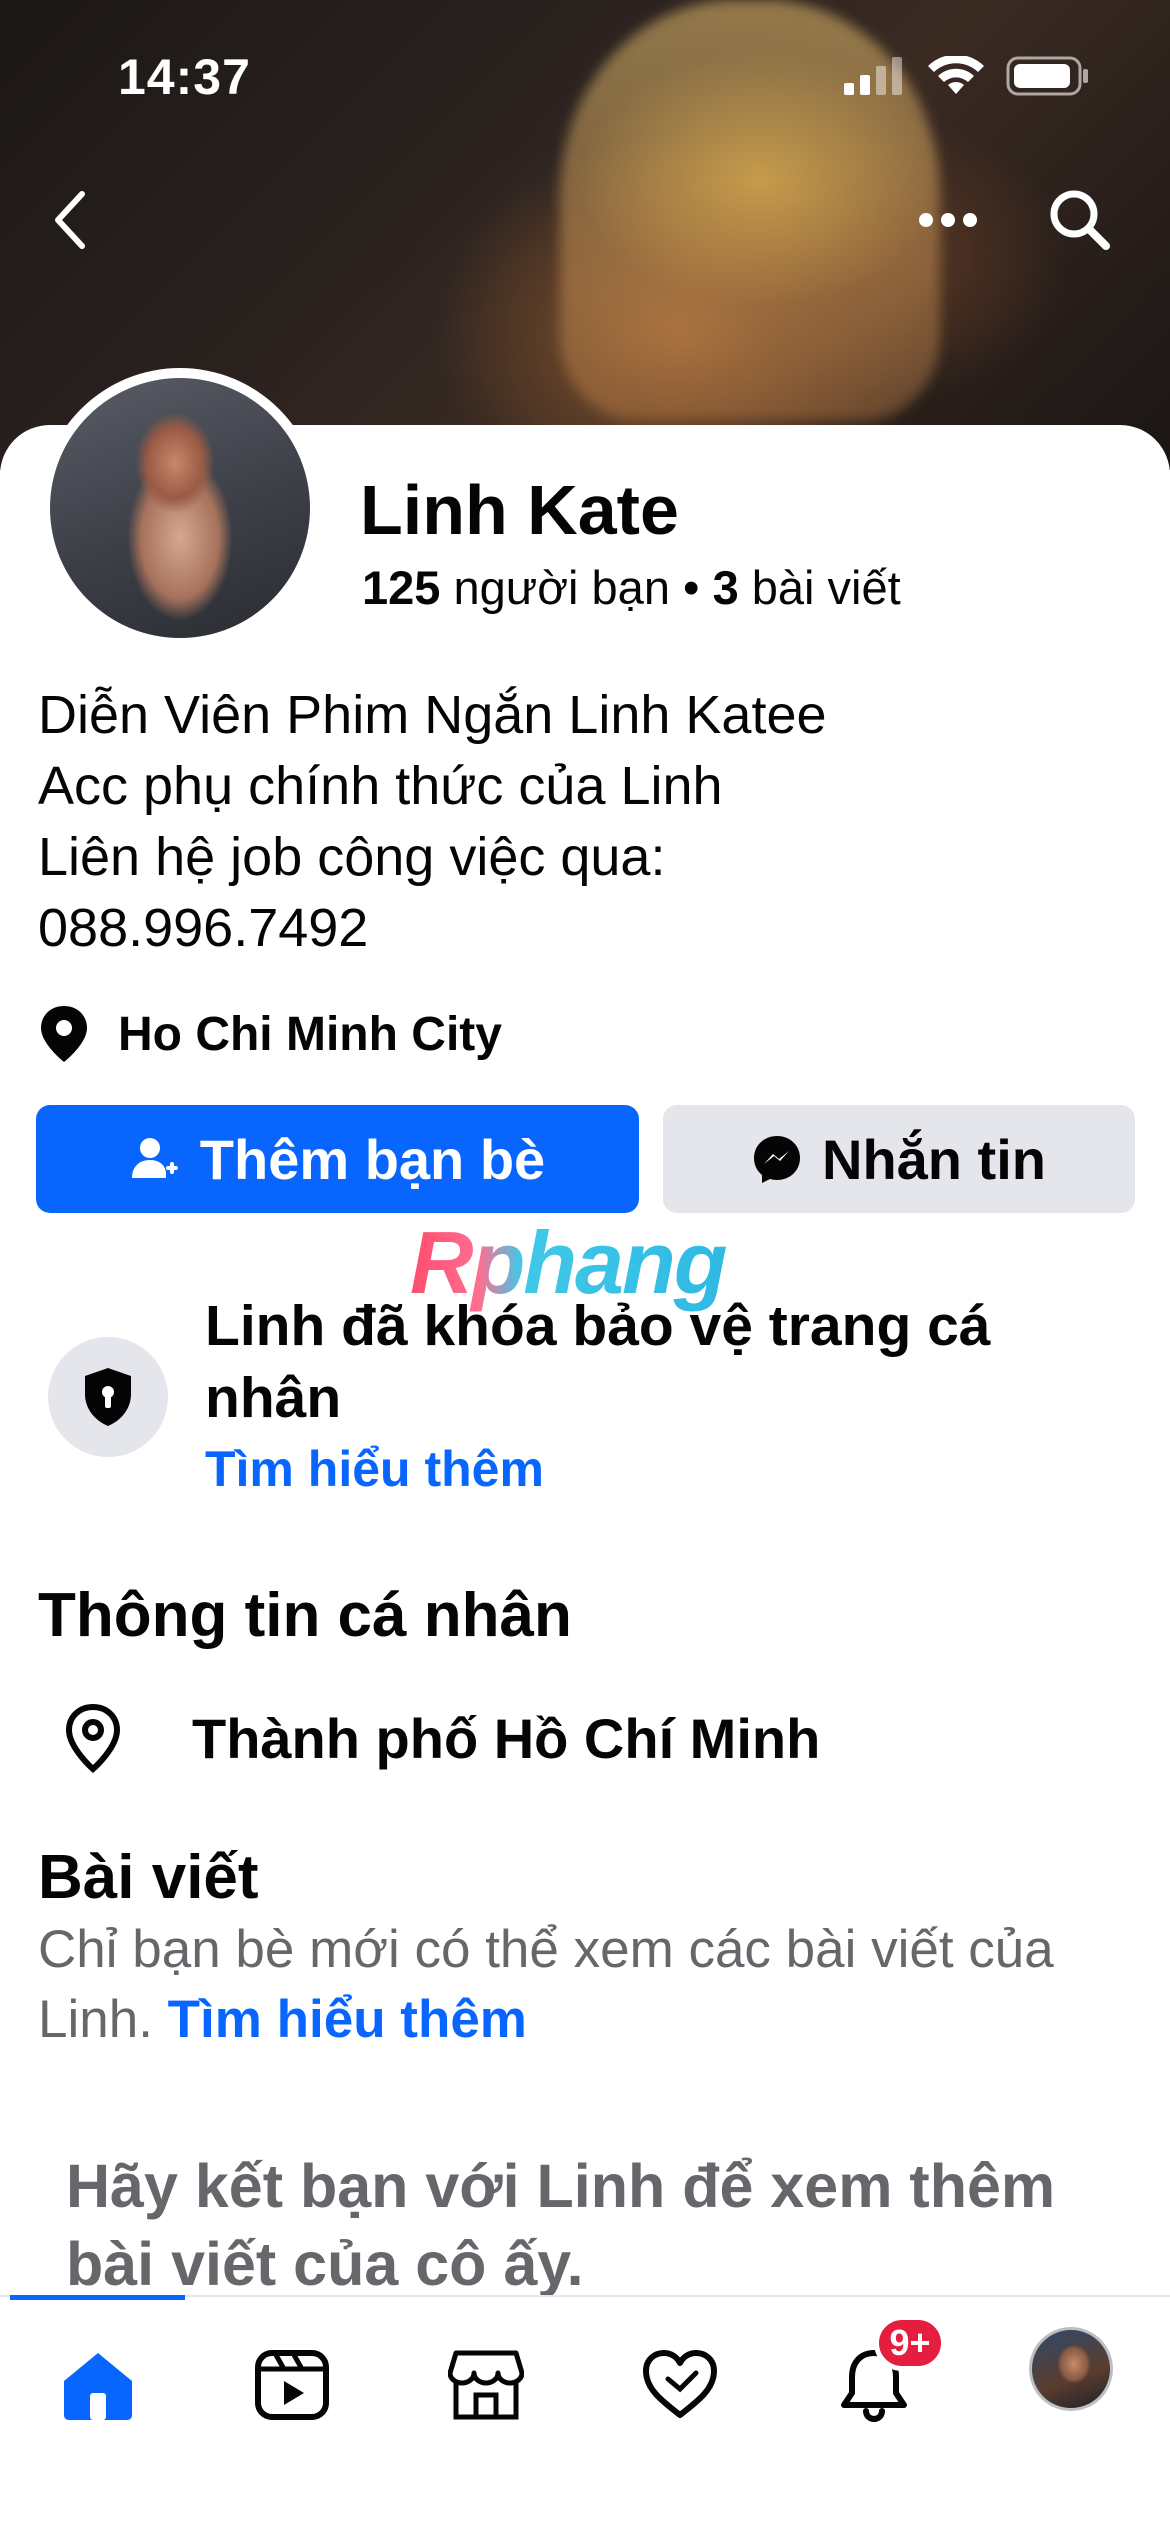  I want to click on more-dots-icon, so click(948, 220).